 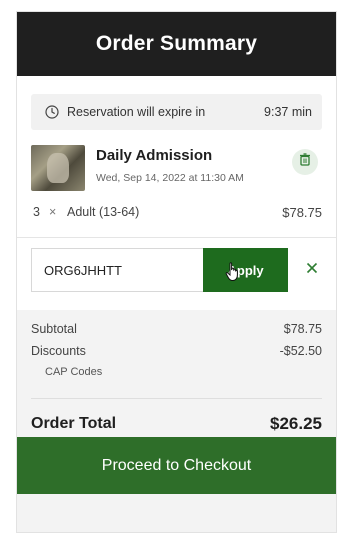 I want to click on ticket-times: ×, so click(x=53, y=212).